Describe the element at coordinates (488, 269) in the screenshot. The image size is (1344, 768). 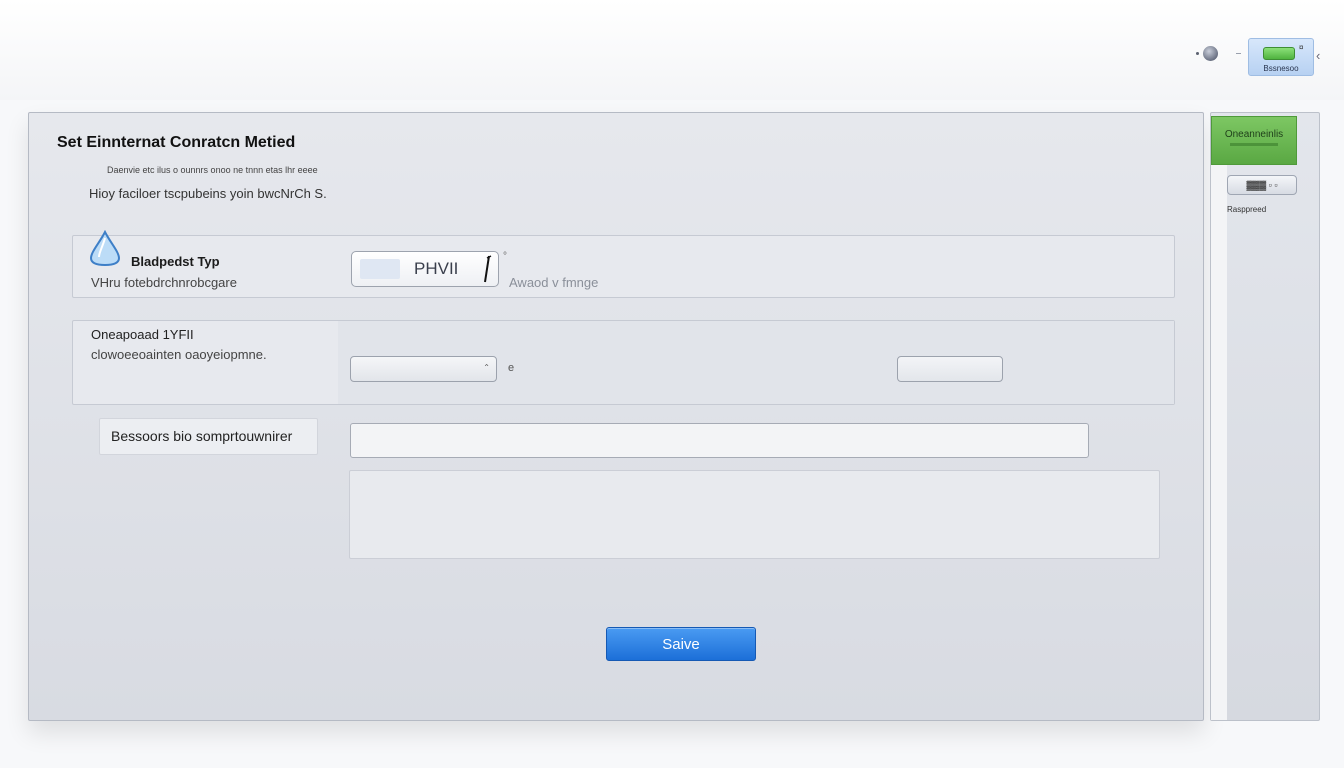
I see `text-cursor-icon` at that location.